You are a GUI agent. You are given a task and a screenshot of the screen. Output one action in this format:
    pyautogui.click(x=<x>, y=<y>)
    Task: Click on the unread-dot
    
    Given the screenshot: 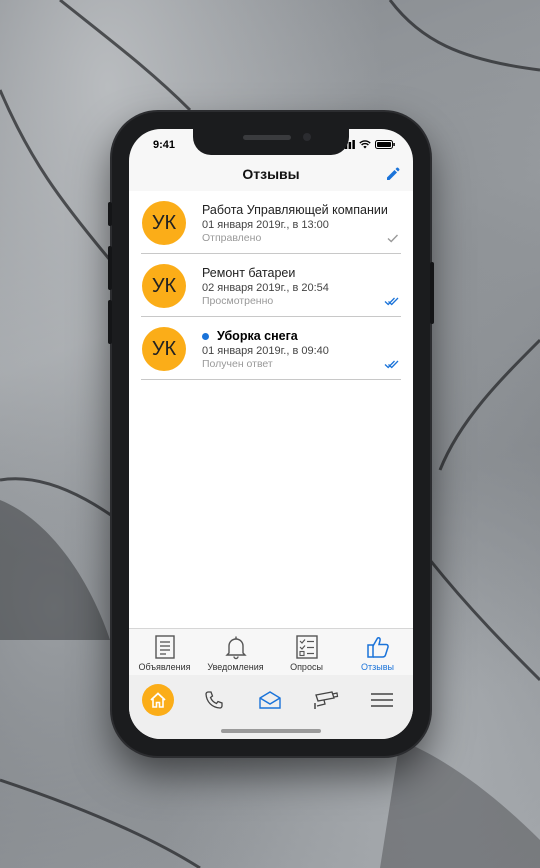 What is the action you would take?
    pyautogui.click(x=205, y=336)
    